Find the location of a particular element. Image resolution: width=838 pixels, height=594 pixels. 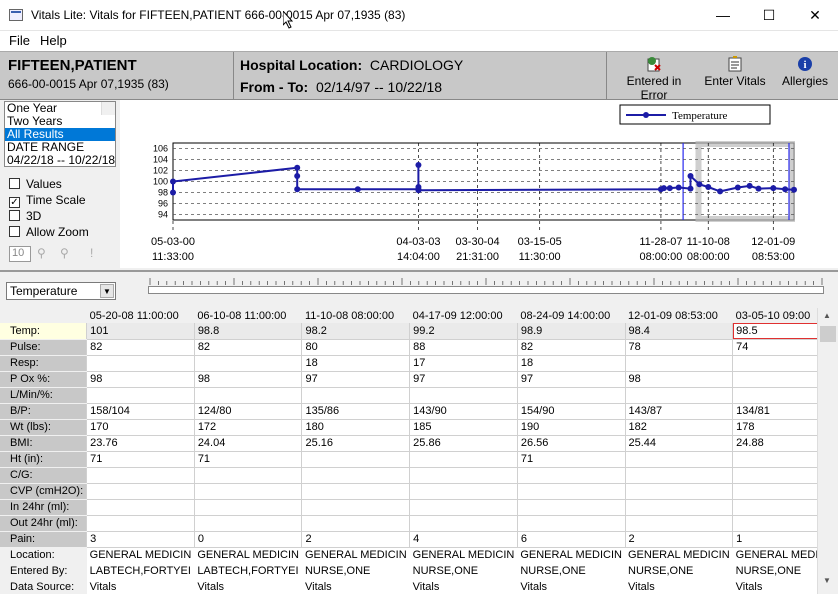

vital-value-cell: 6 is located at coordinates (571, 539).